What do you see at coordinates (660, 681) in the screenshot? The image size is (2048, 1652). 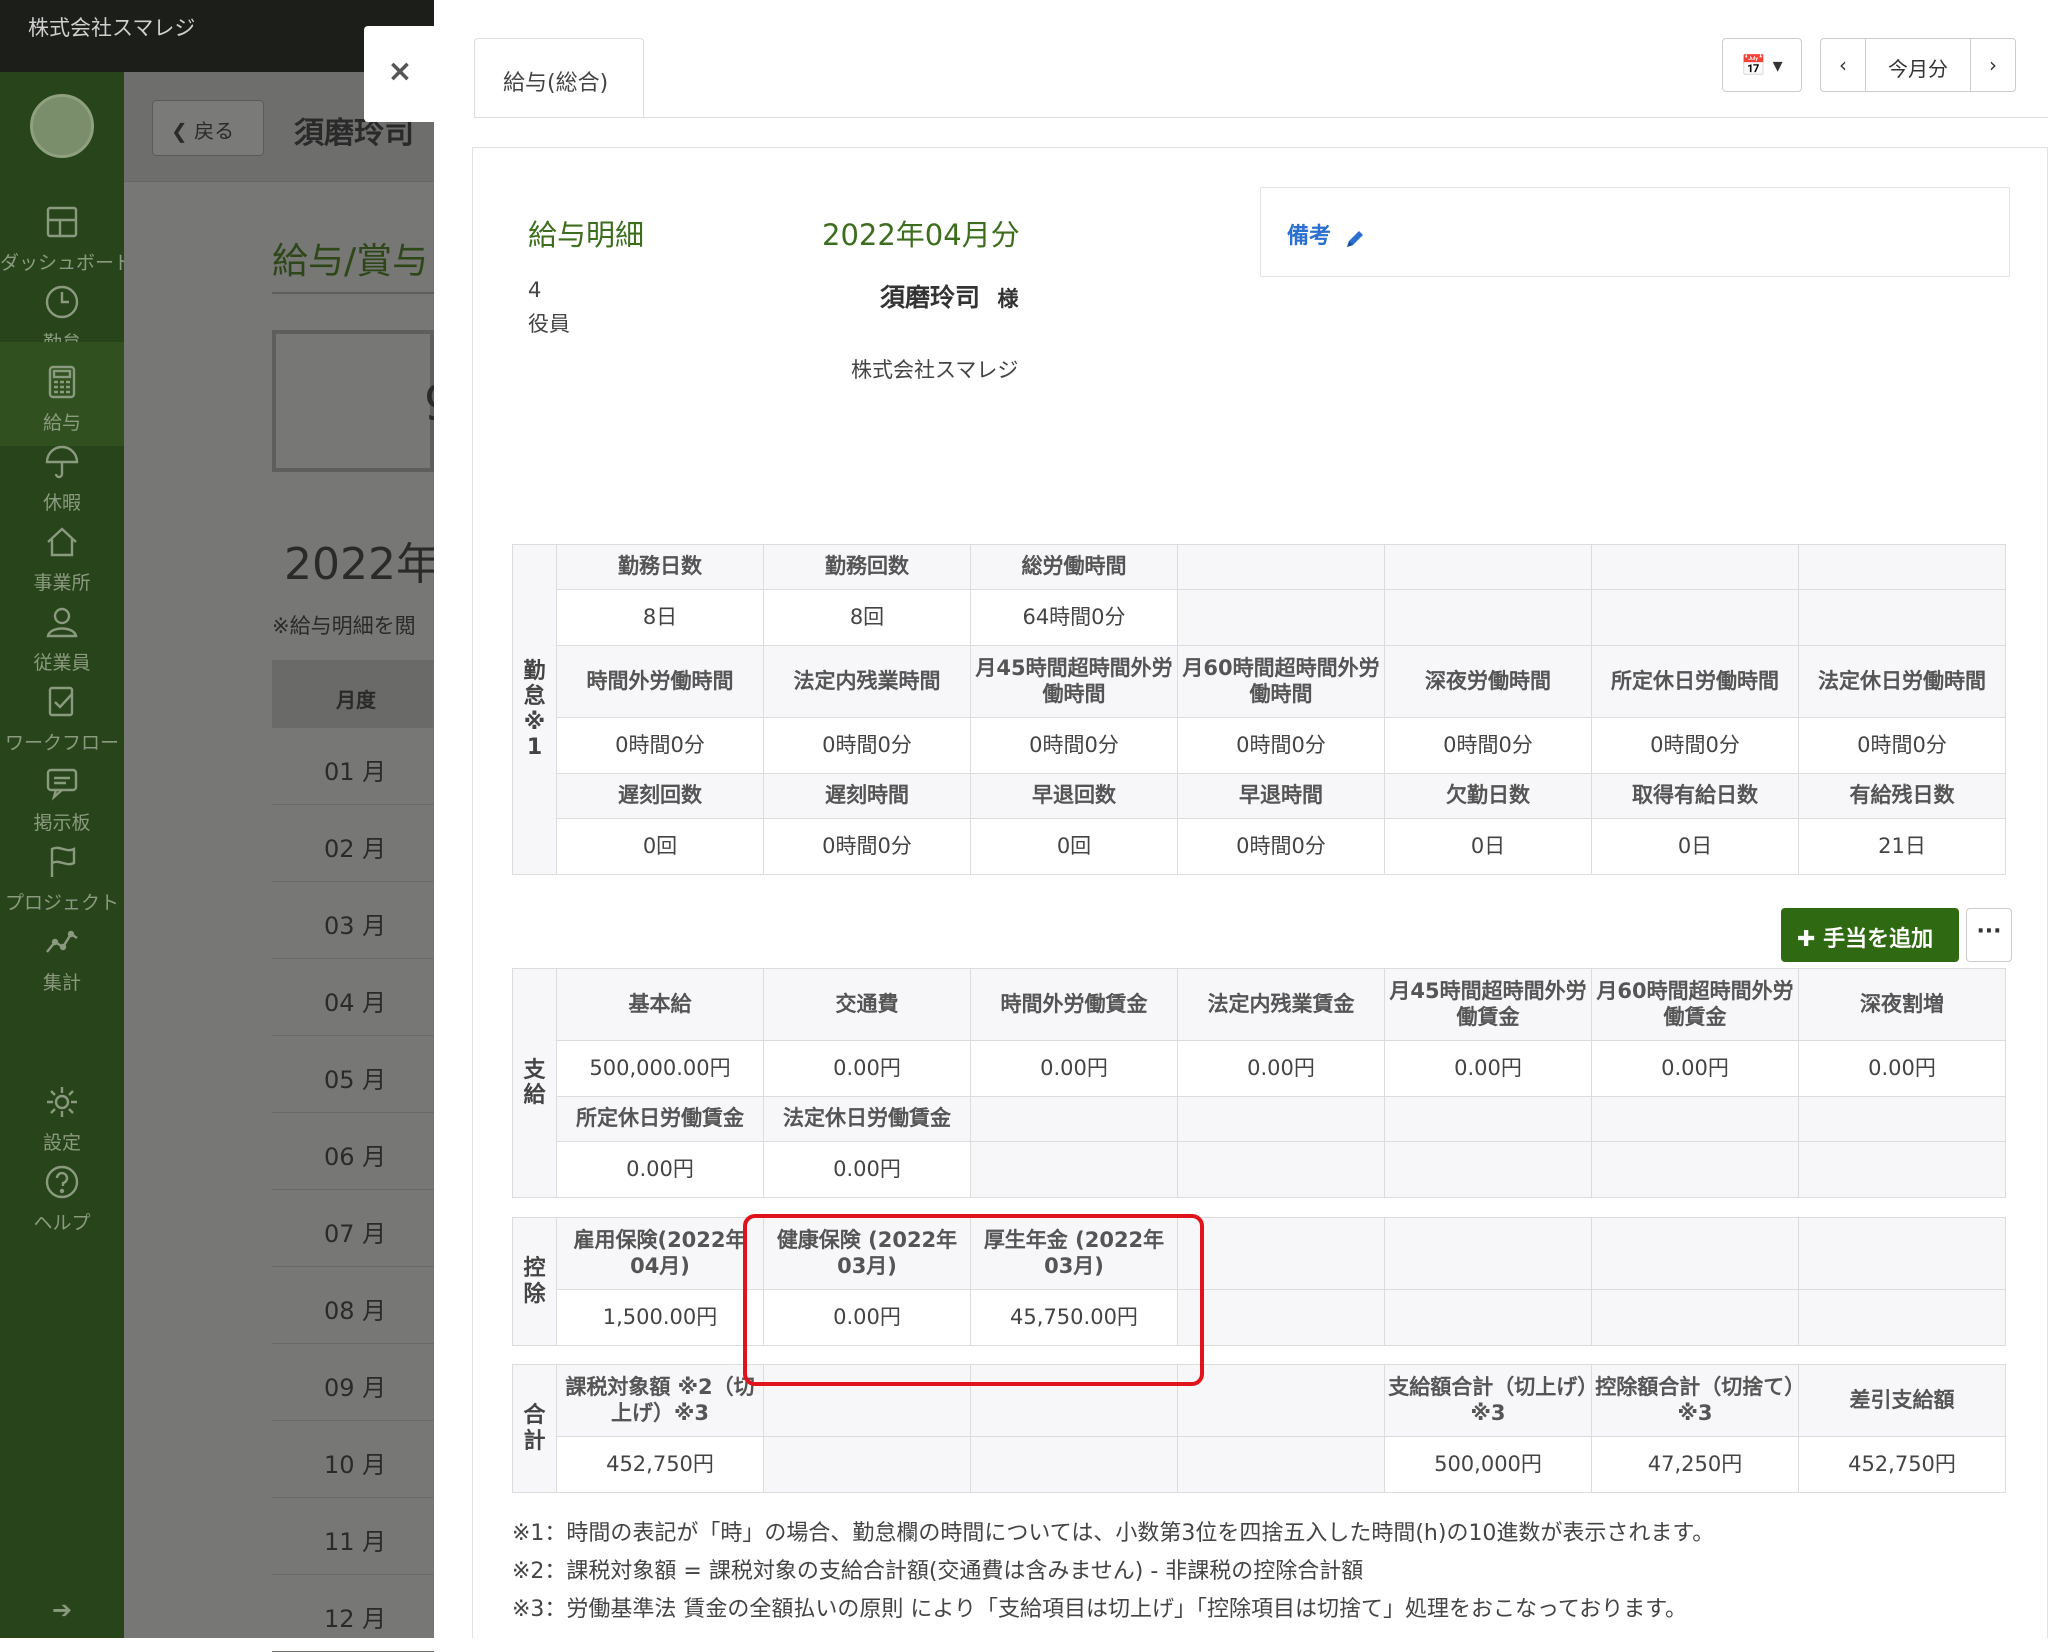 I see `column-header: 時間外労働時間` at bounding box center [660, 681].